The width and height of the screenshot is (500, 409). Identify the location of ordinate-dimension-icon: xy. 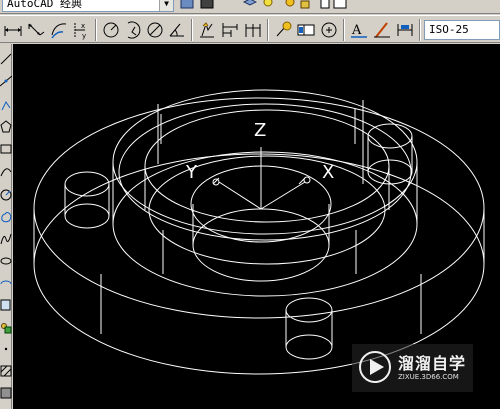
(81, 30).